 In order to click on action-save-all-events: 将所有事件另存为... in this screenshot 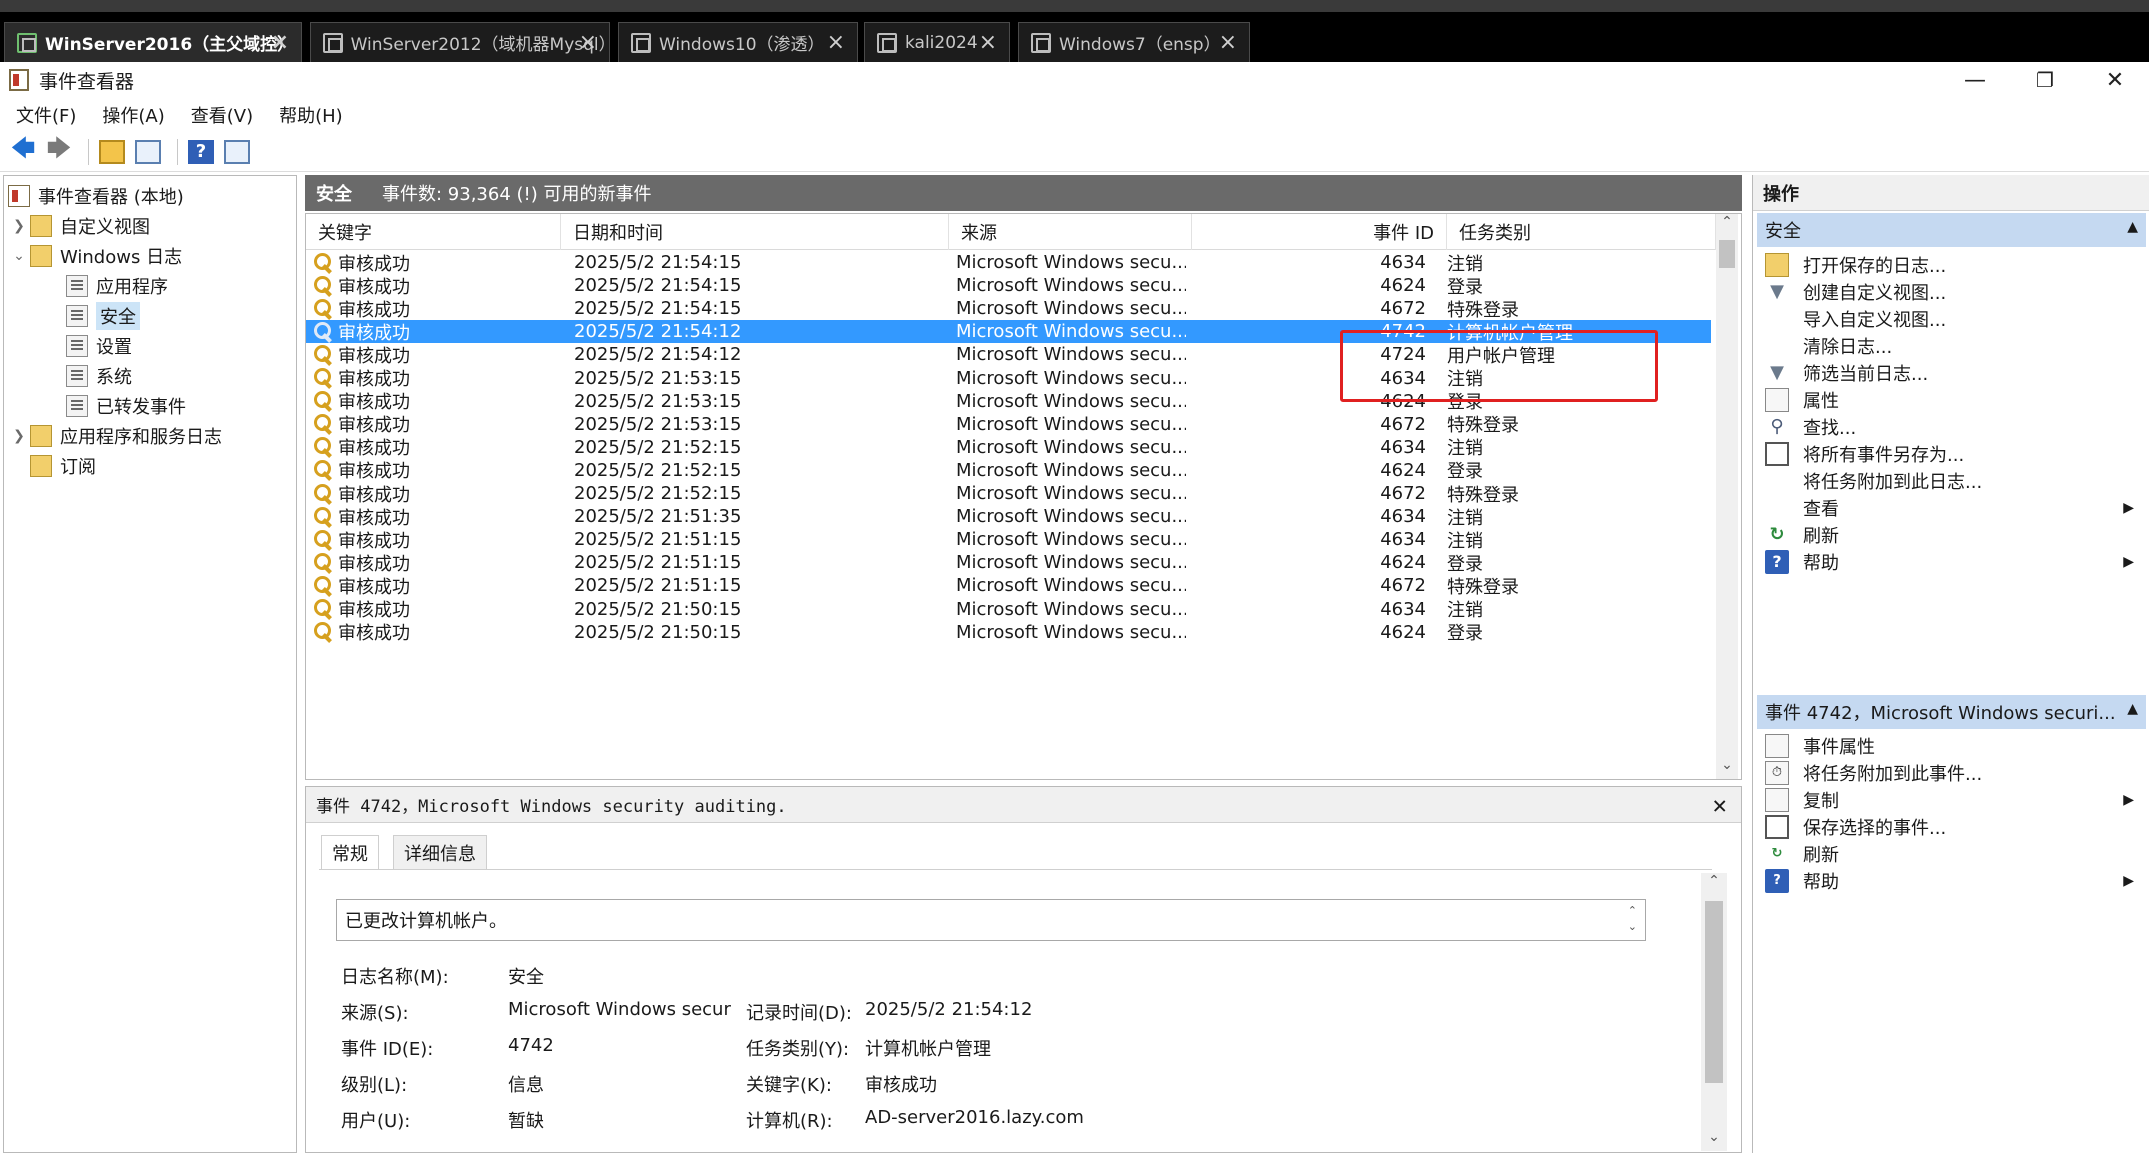, I will do `click(1951, 453)`.